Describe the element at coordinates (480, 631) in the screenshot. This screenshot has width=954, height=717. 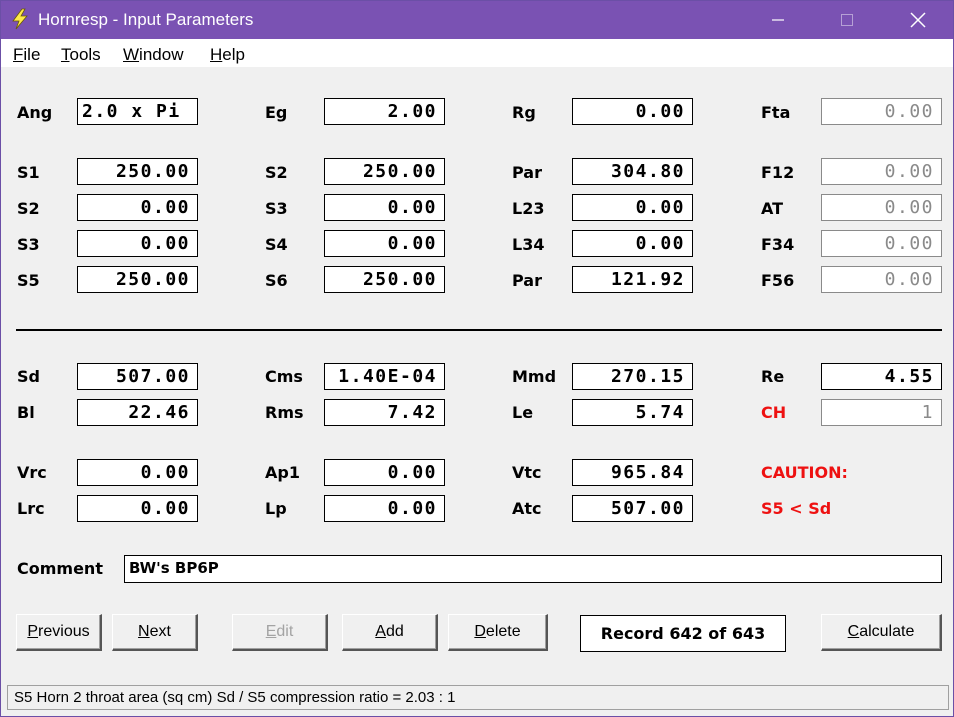
I see `delete-accel: D` at that location.